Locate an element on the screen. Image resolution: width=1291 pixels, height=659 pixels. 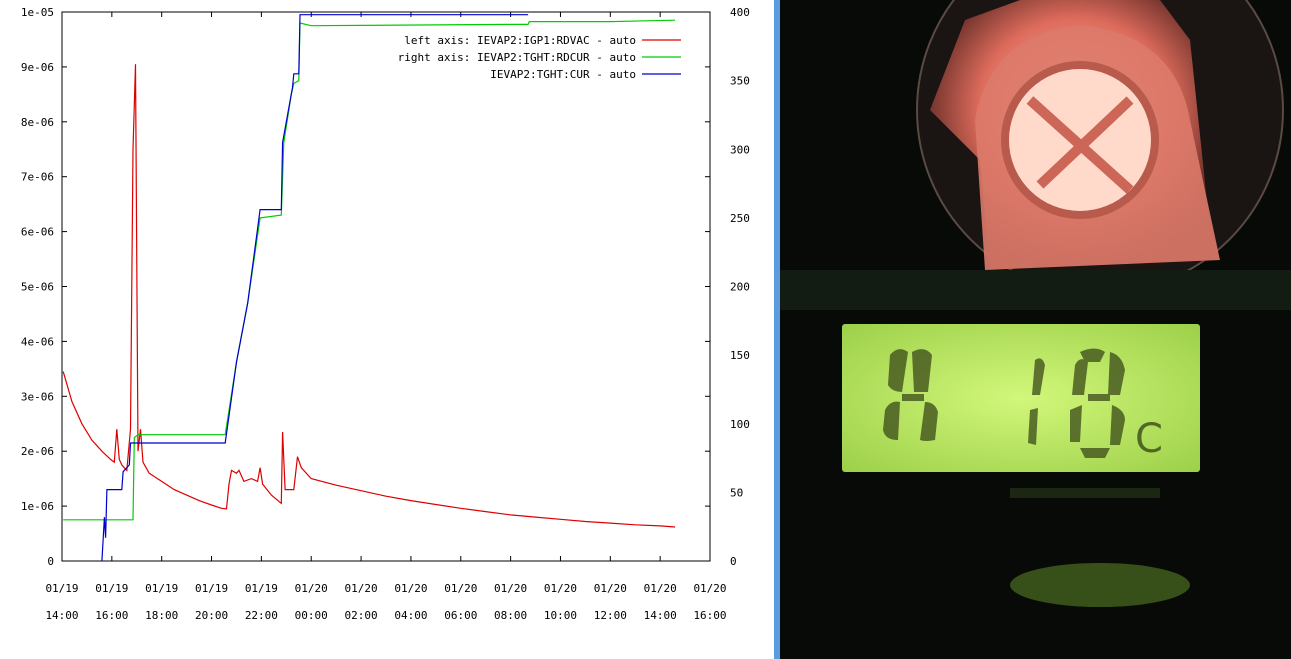
x-tick-time-label: 00:00 is located at coordinates (311, 615).